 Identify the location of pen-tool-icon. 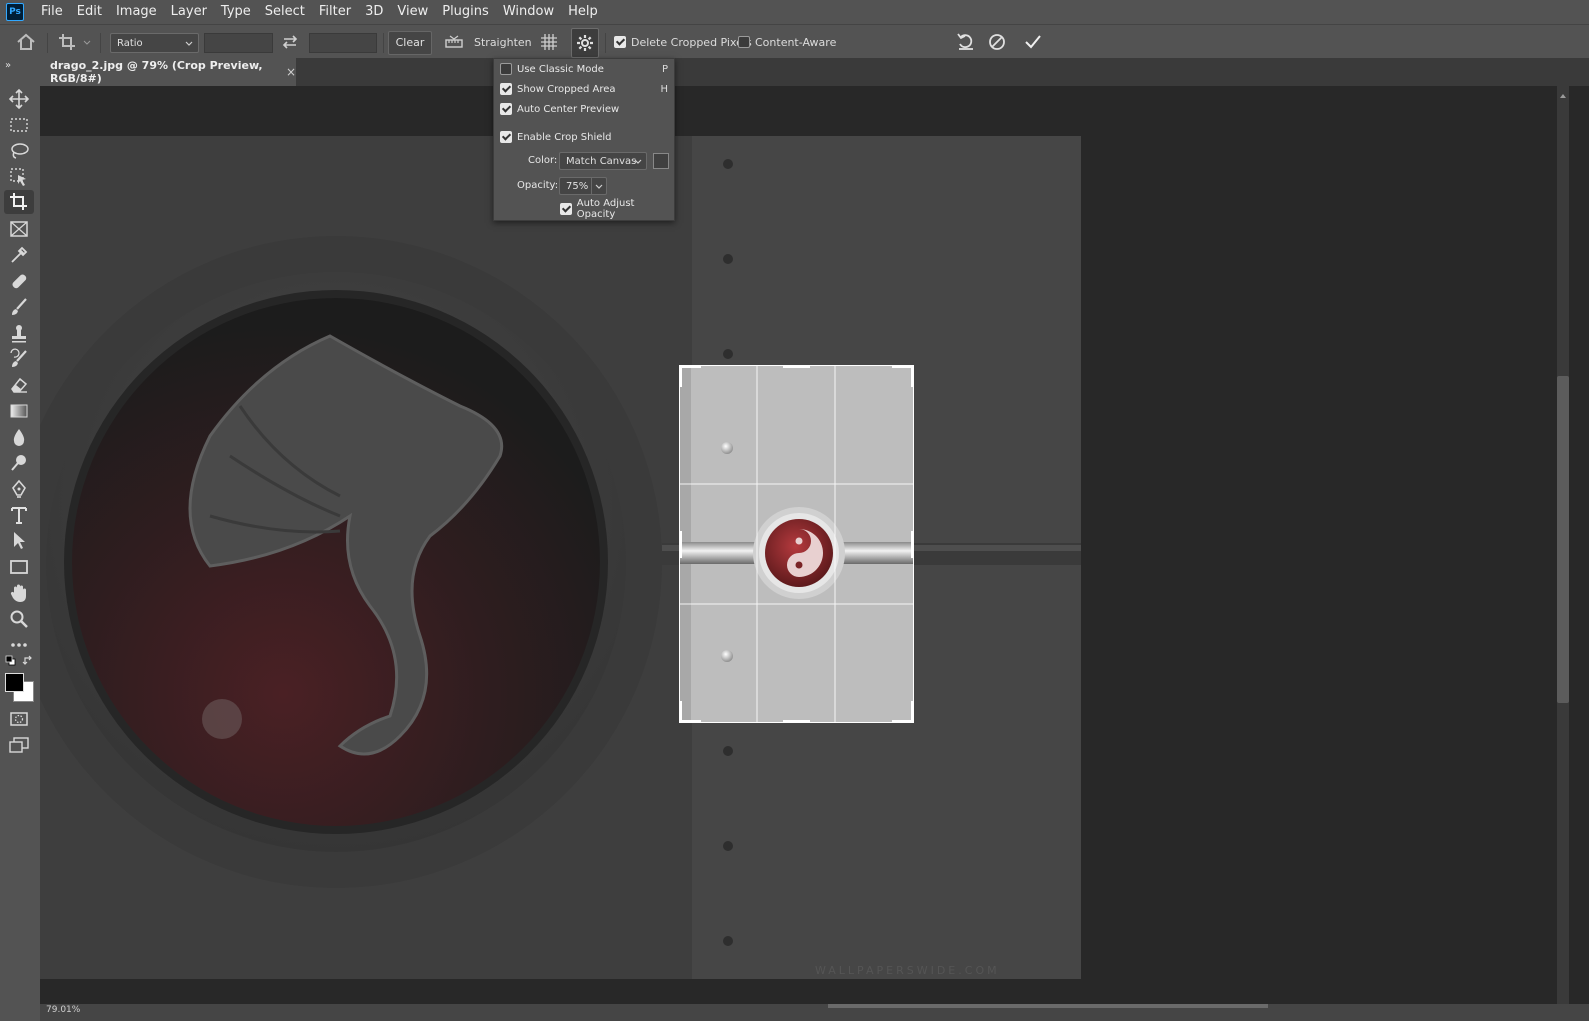
(20, 489).